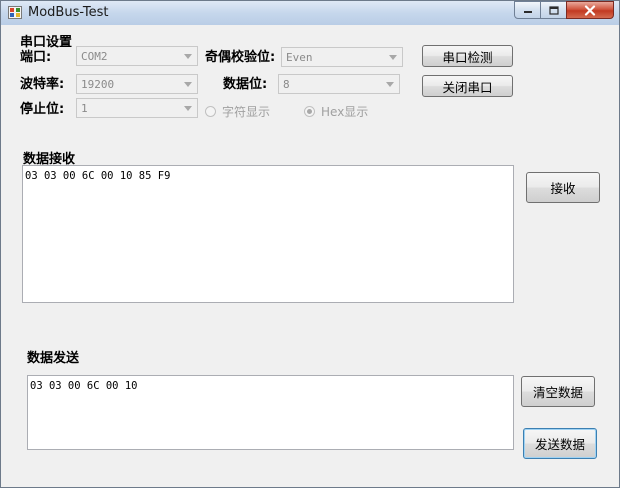 The width and height of the screenshot is (620, 488). Describe the element at coordinates (137, 108) in the screenshot. I see `stop-bits-combo: 1` at that location.